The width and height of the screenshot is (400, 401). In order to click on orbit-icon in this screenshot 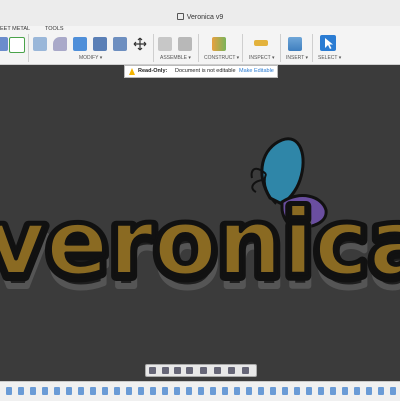, I will do `click(152, 370)`.